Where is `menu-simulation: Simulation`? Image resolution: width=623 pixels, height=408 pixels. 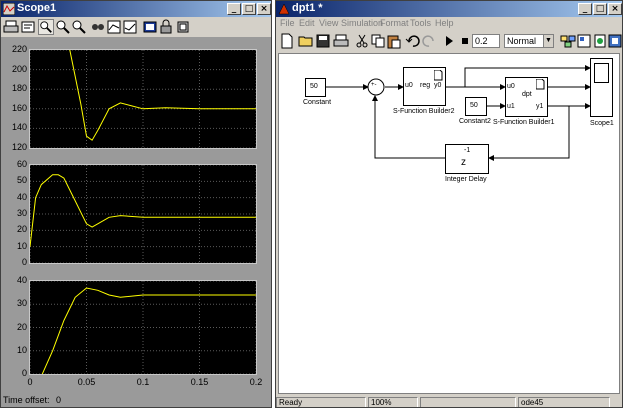 menu-simulation: Simulation is located at coordinates (362, 23).